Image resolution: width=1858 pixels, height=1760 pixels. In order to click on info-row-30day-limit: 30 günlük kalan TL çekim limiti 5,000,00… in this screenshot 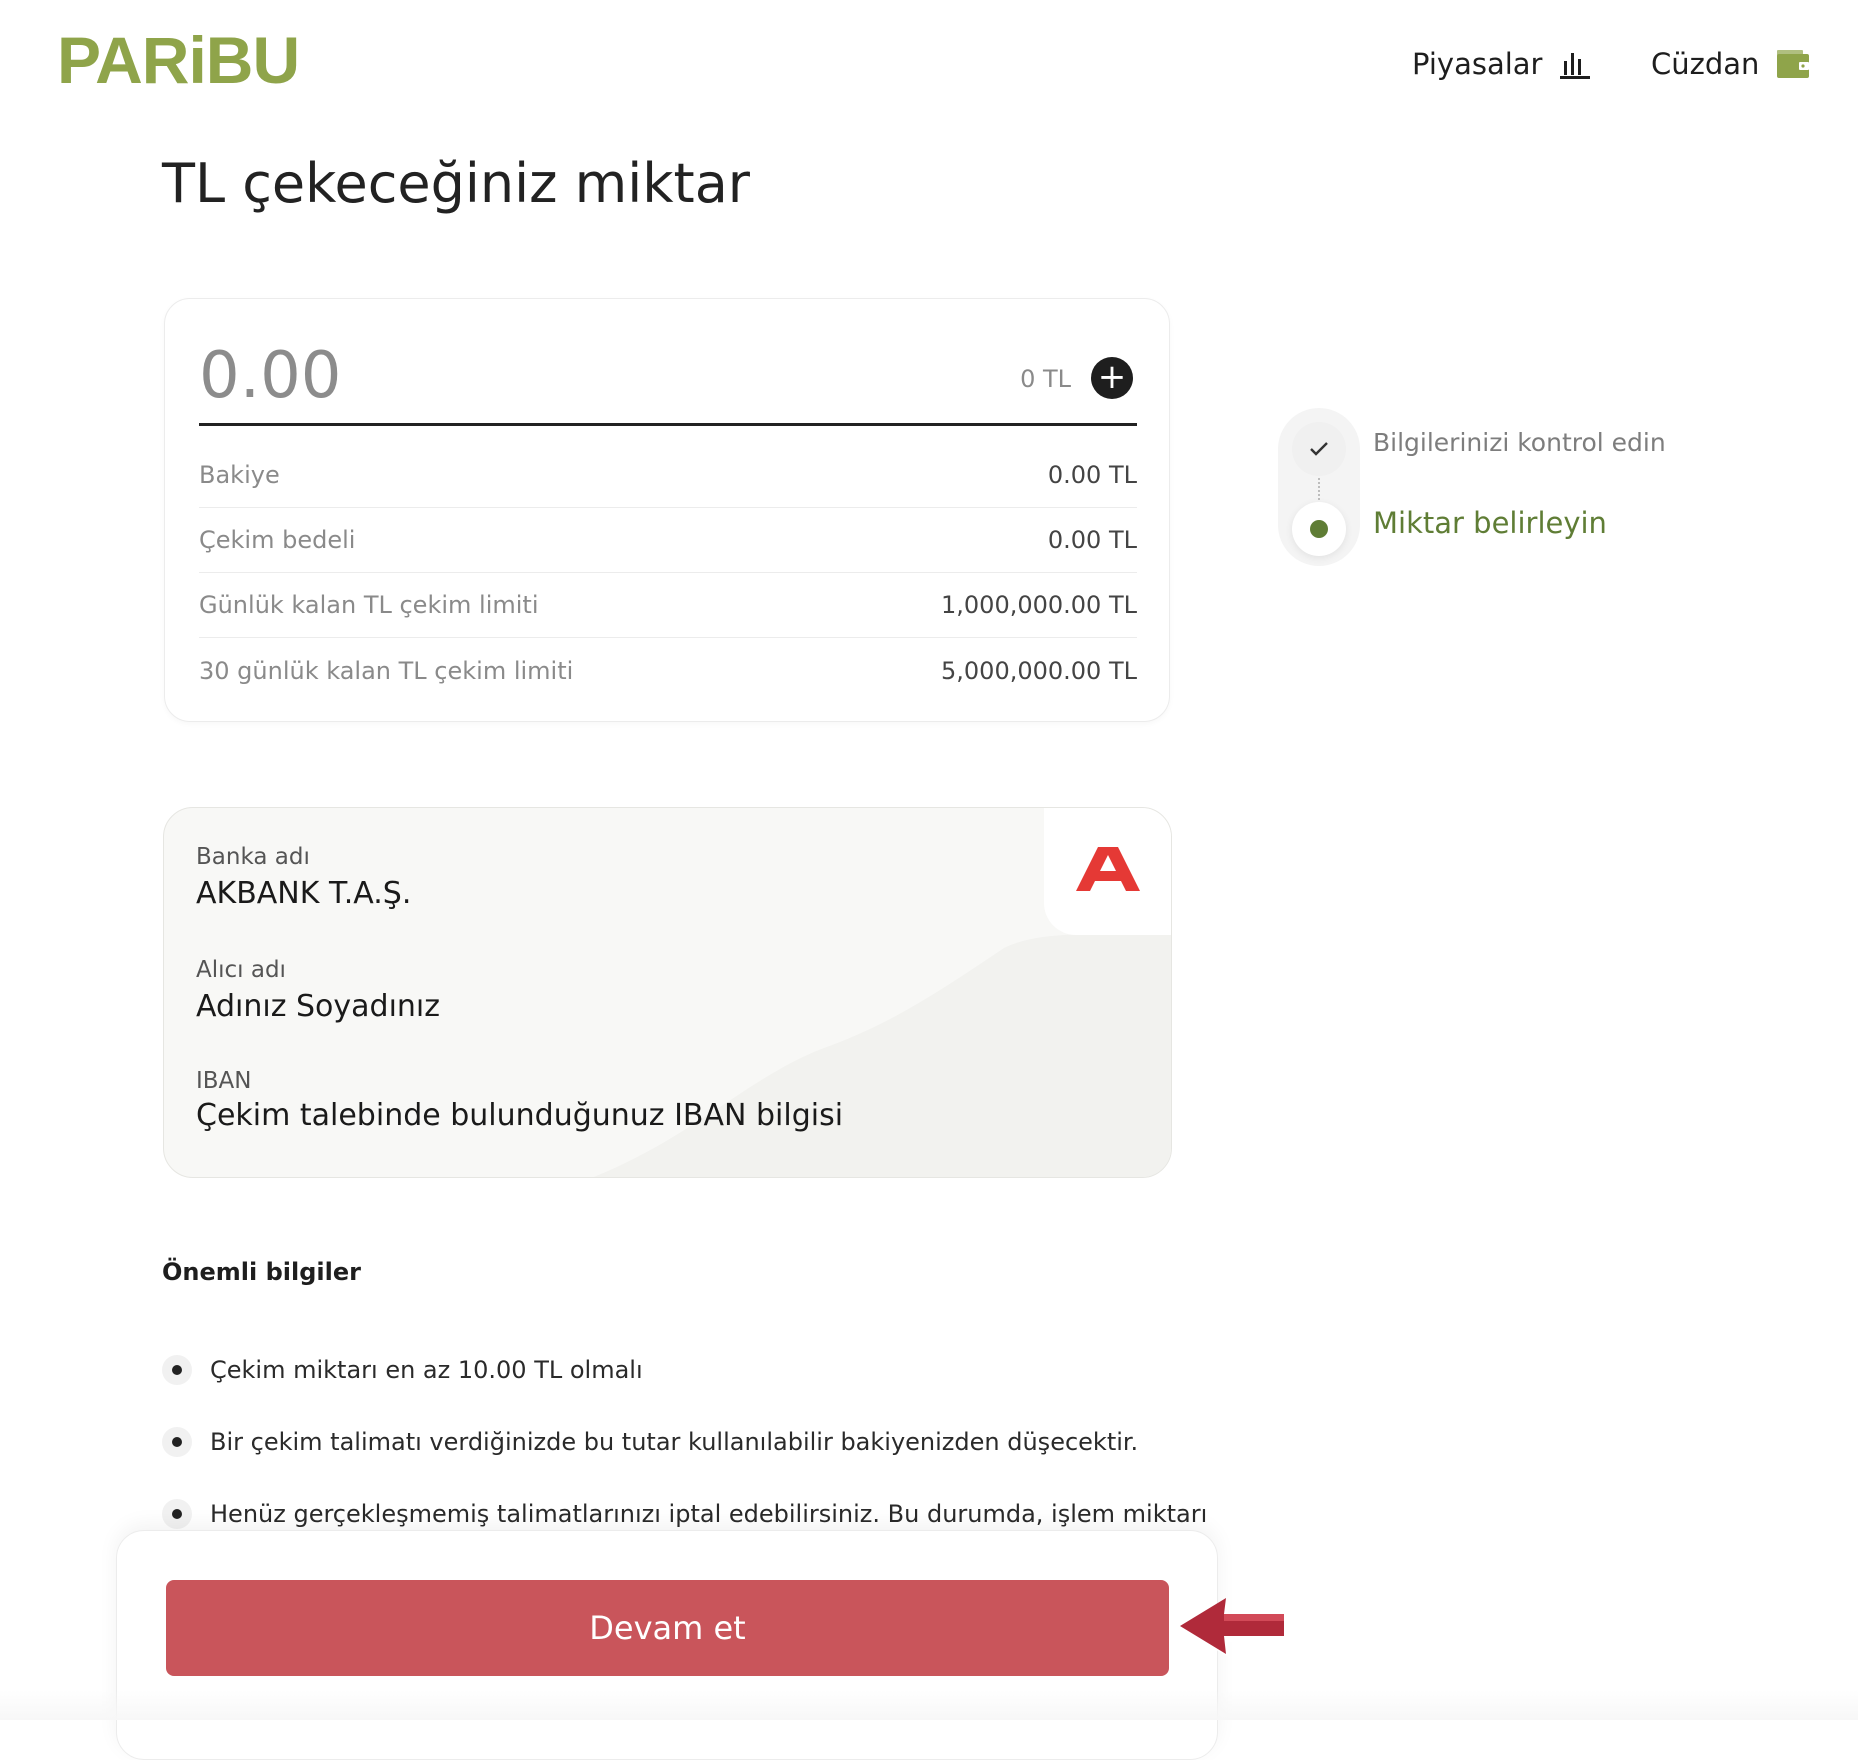, I will do `click(668, 670)`.